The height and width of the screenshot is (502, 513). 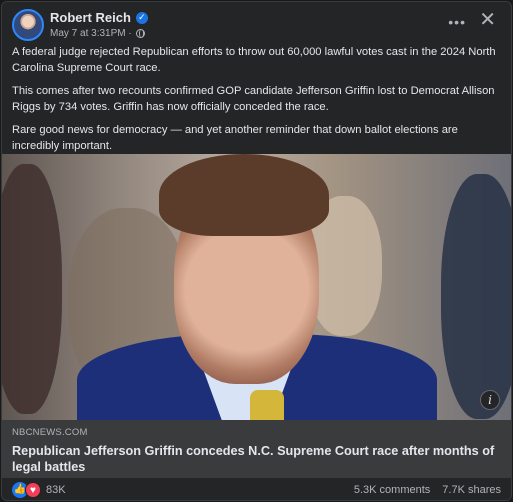 What do you see at coordinates (140, 33) in the screenshot?
I see `globe-icon` at bounding box center [140, 33].